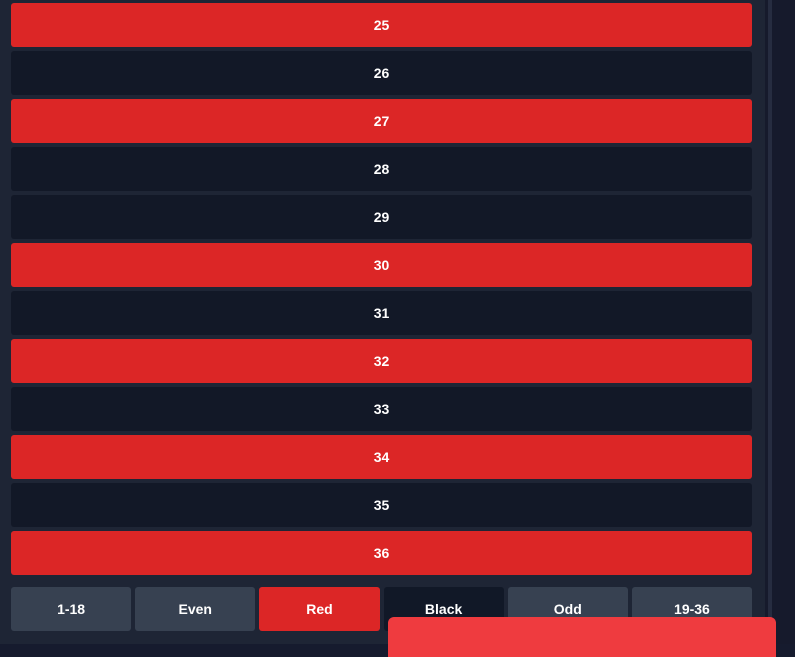 The image size is (795, 657). I want to click on number-cell-35: 35, so click(381, 505).